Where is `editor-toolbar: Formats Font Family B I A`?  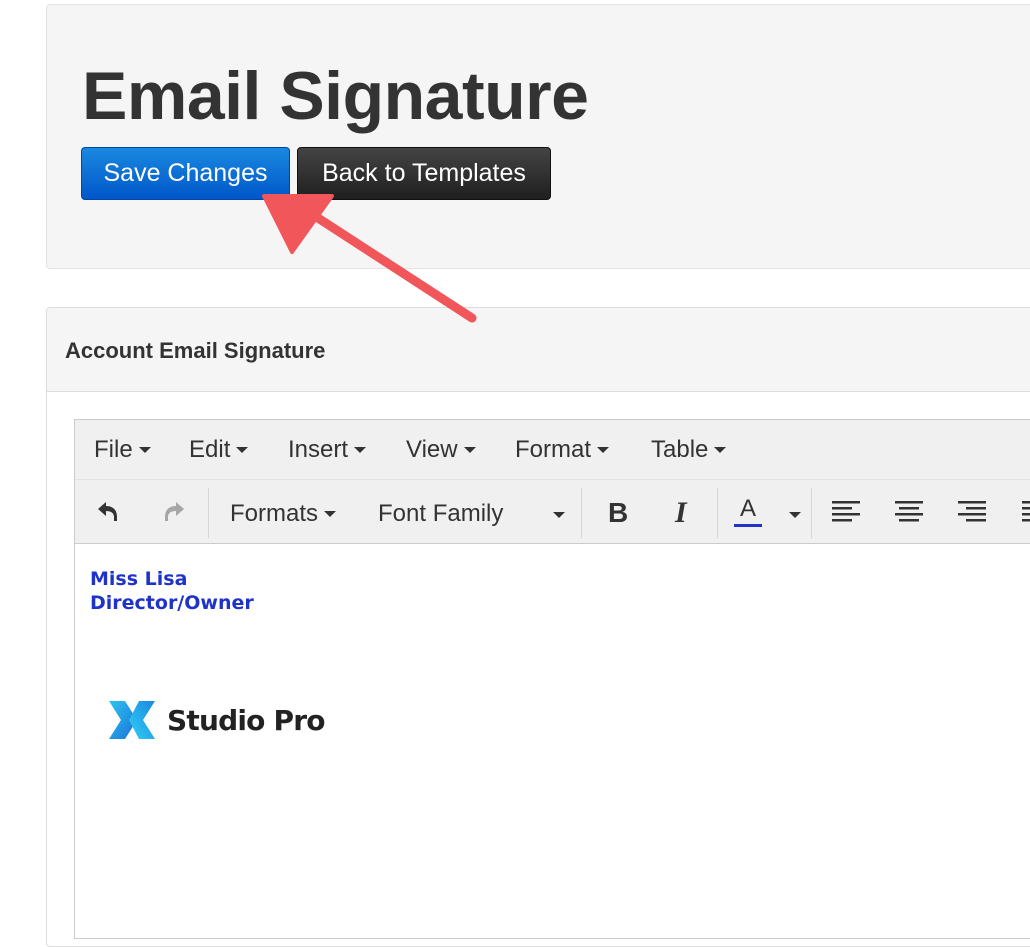
editor-toolbar: Formats Font Family B I A is located at coordinates (552, 512).